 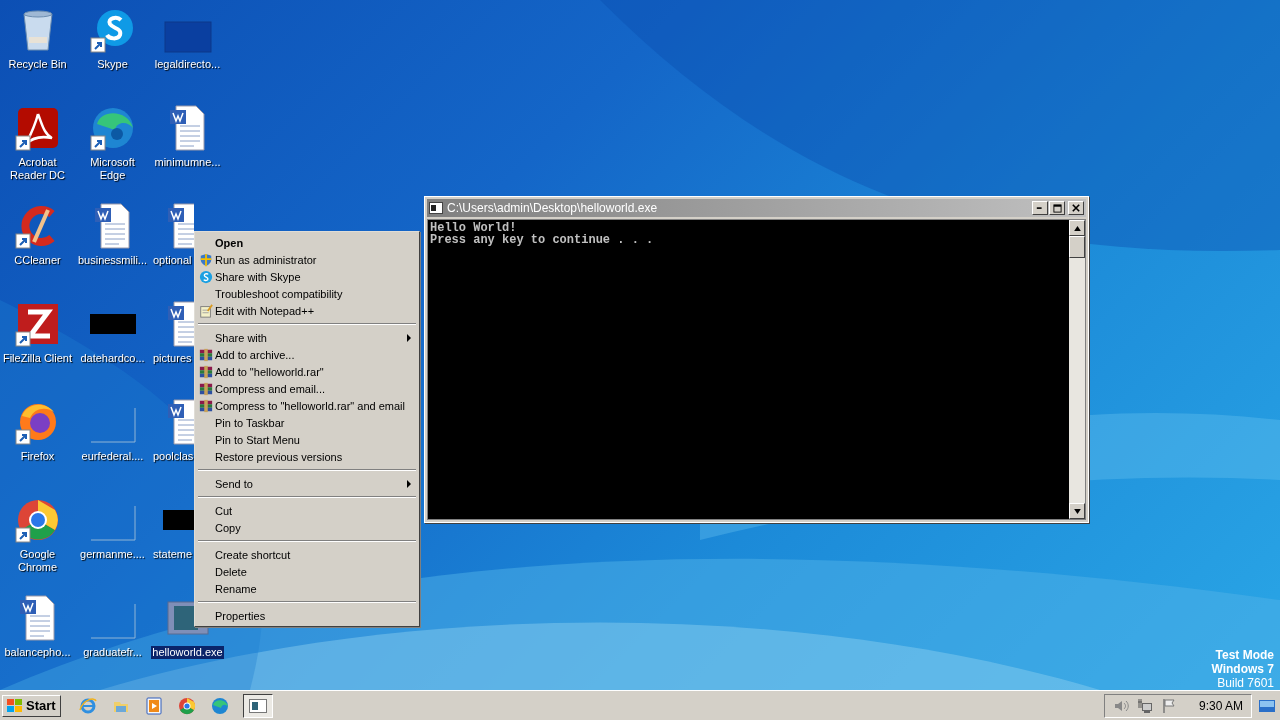 What do you see at coordinates (307, 527) in the screenshot?
I see `menu-item: Copy` at bounding box center [307, 527].